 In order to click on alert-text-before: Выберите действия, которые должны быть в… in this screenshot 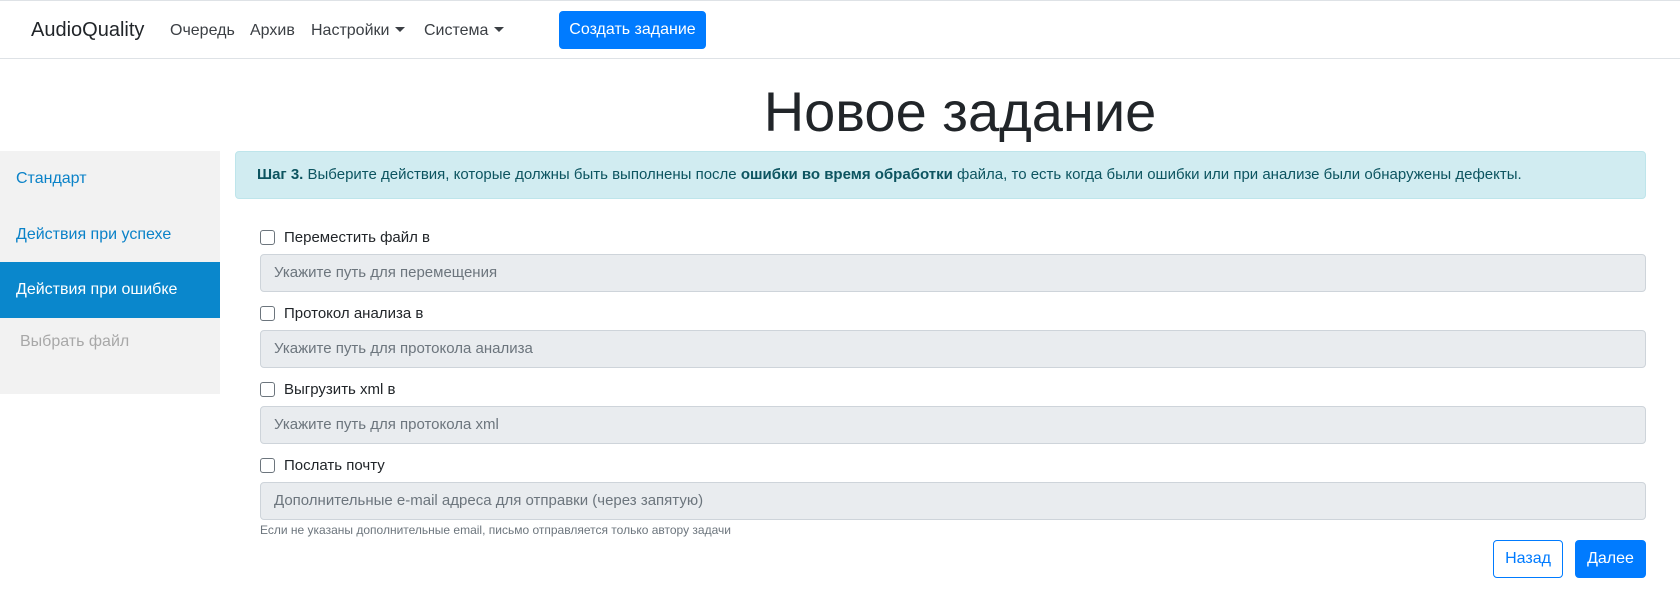, I will do `click(522, 174)`.